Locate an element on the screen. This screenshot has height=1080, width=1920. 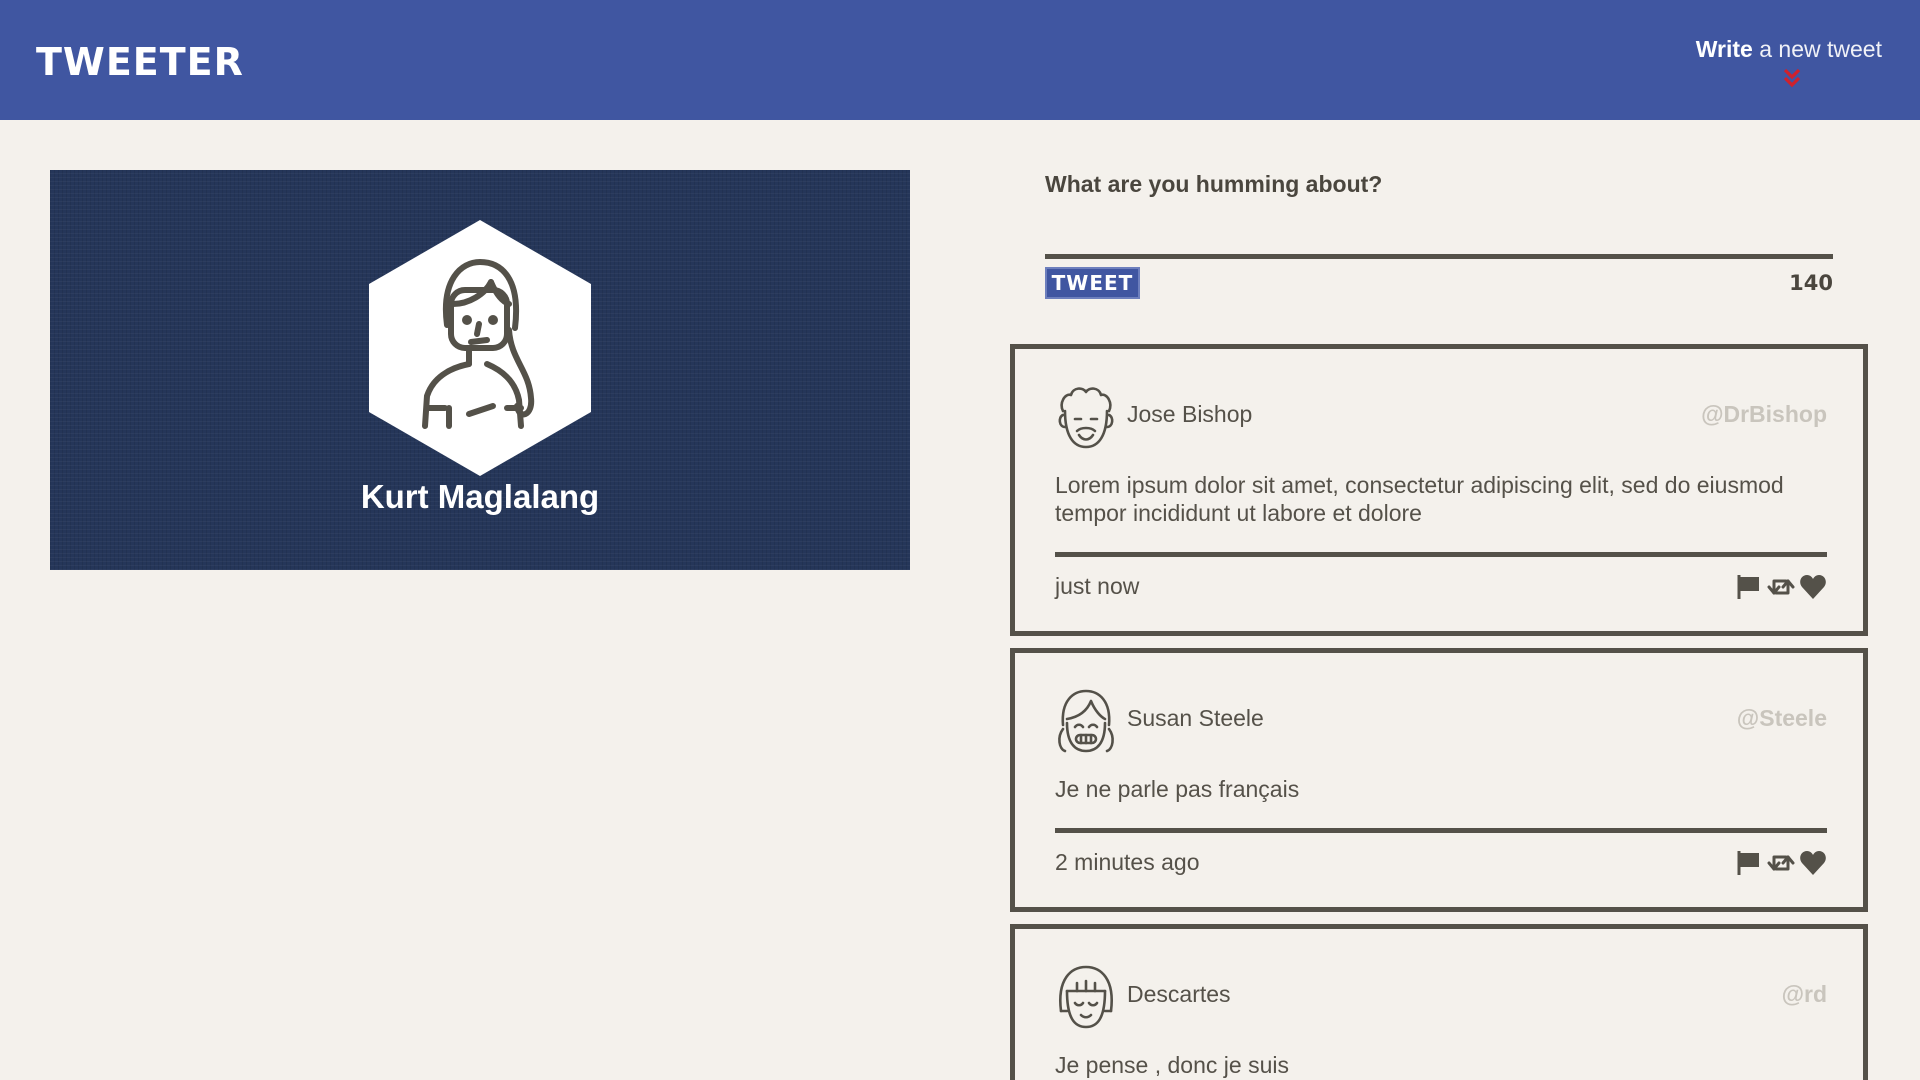
tweet-author-name: Jose Bishop is located at coordinates (1189, 414).